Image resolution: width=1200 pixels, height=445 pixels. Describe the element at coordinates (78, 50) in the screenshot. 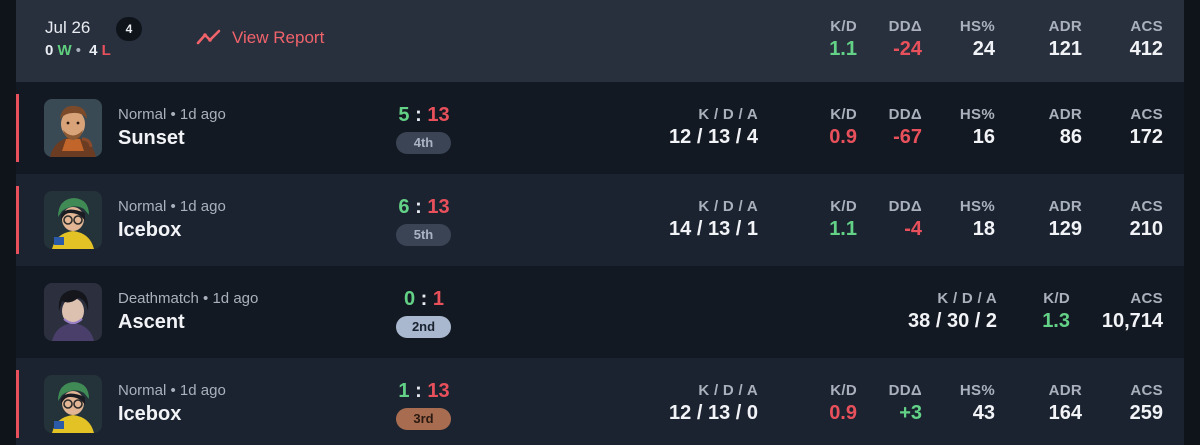

I see `win-loss-record: 0 W • 4 L` at that location.